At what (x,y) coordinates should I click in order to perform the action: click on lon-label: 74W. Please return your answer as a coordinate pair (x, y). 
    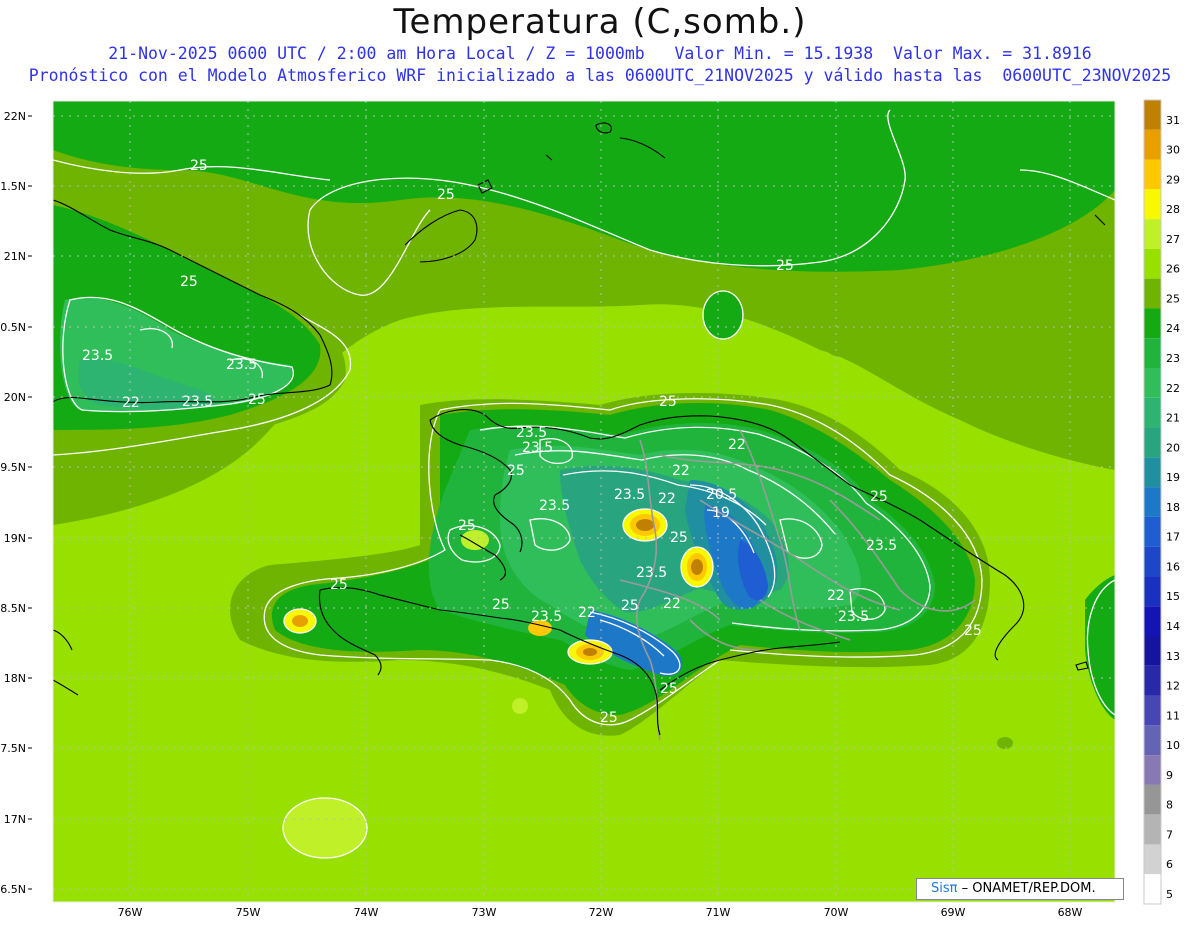
    Looking at the image, I should click on (366, 912).